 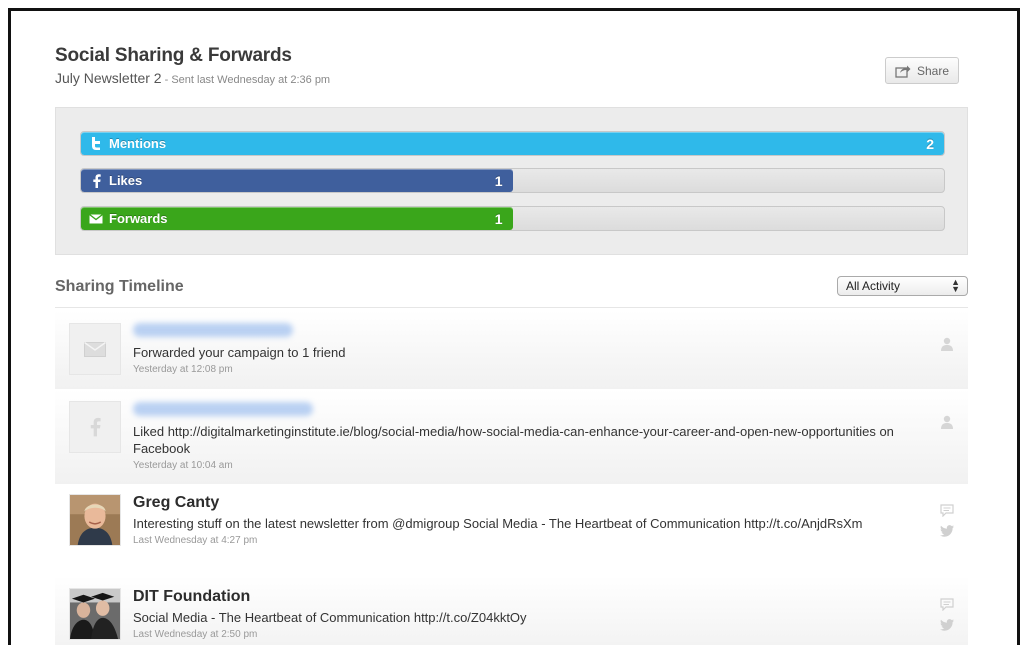 What do you see at coordinates (183, 369) in the screenshot?
I see `item-time: Yesterday at 12:08 pm` at bounding box center [183, 369].